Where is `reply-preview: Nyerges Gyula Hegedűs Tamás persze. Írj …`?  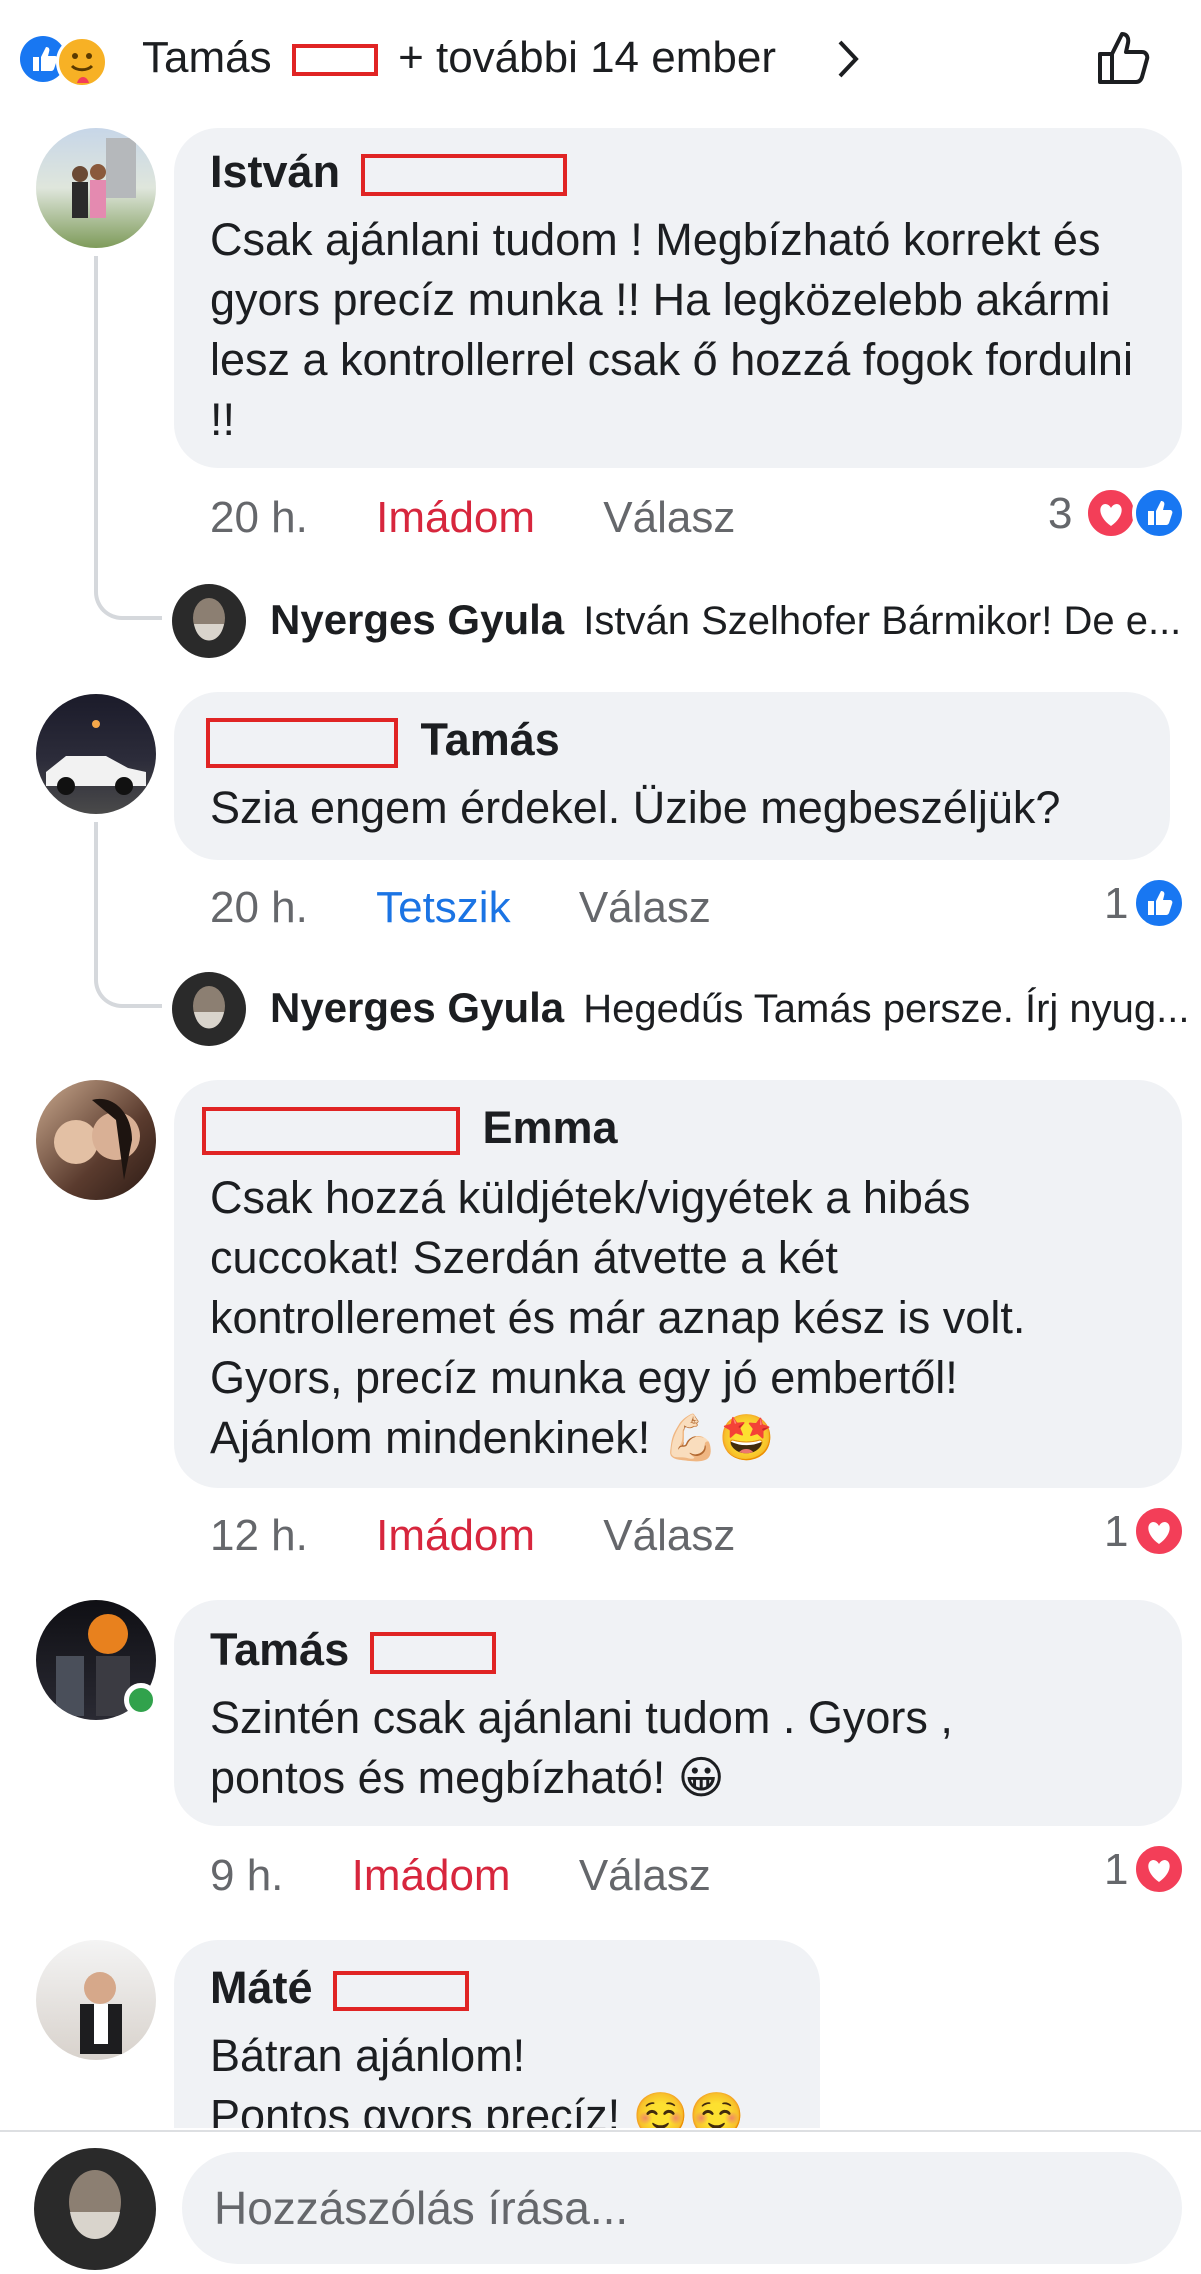
reply-preview: Nyerges Gyula Hegedűs Tamás persze. Írj … is located at coordinates (730, 1008).